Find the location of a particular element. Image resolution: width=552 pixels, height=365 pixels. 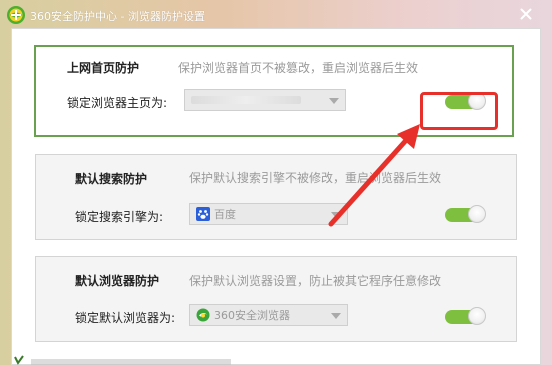

section-description: 保护默认浏览器设置，防止被其它程序任意修改 is located at coordinates (315, 281).